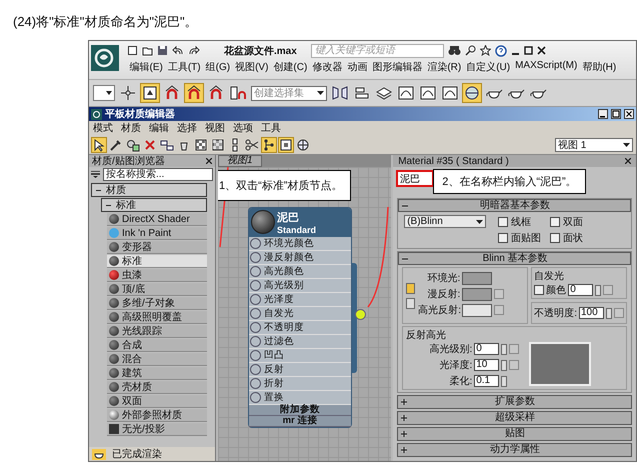  I want to click on angle-magnet-icon, so click(194, 93).